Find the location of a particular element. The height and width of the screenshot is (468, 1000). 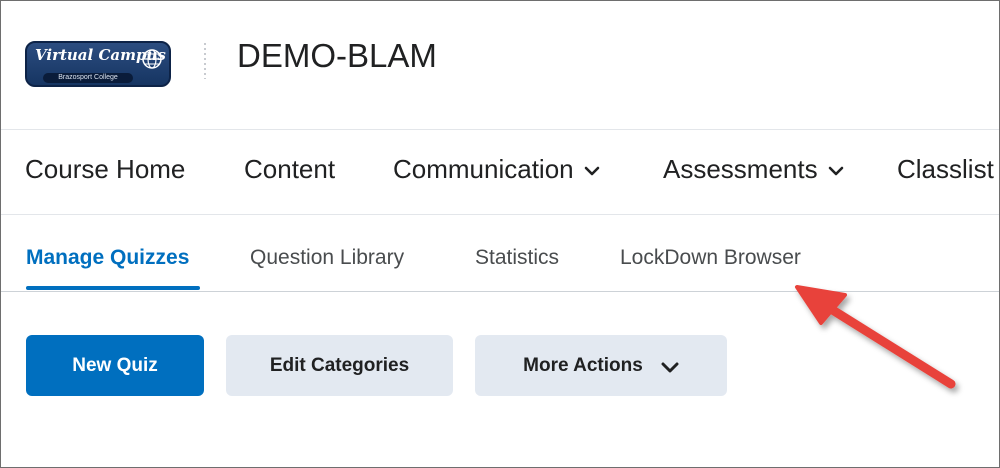

nav-item-label: Course Home is located at coordinates (105, 169).